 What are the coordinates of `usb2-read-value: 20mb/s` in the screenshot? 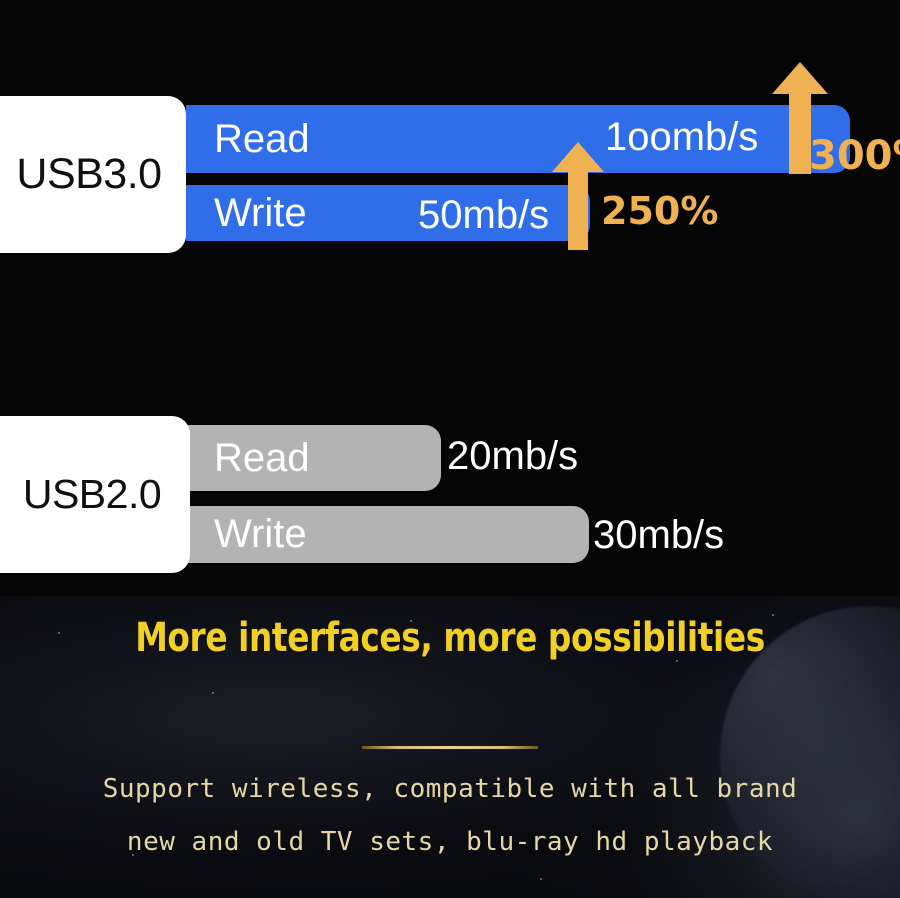 It's located at (513, 456).